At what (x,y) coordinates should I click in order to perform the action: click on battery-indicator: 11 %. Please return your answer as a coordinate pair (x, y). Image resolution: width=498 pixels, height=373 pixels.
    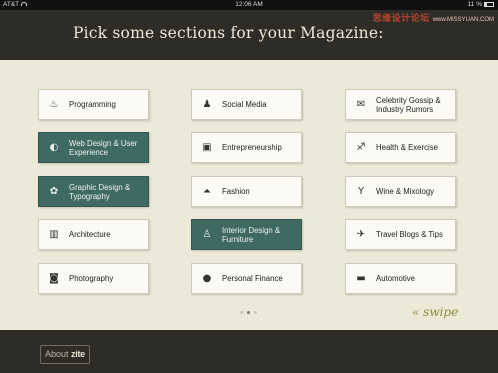
    Looking at the image, I should click on (481, 5).